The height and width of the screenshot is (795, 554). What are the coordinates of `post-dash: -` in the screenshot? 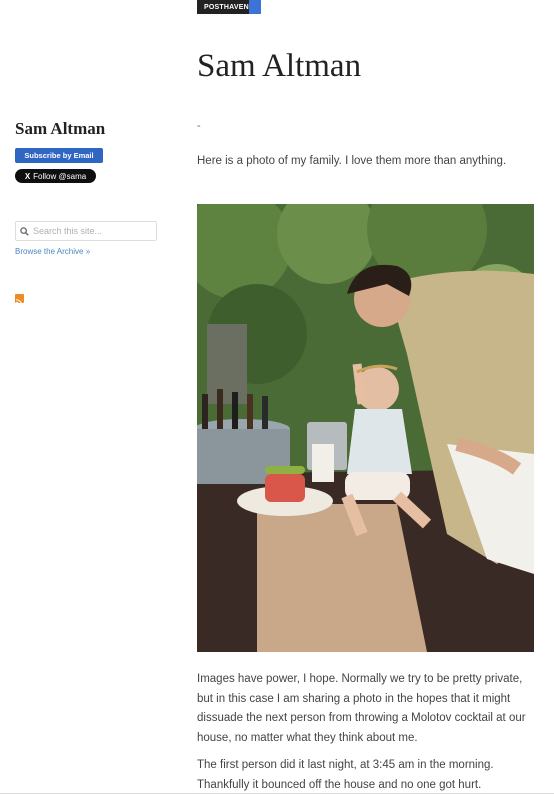 It's located at (199, 126).